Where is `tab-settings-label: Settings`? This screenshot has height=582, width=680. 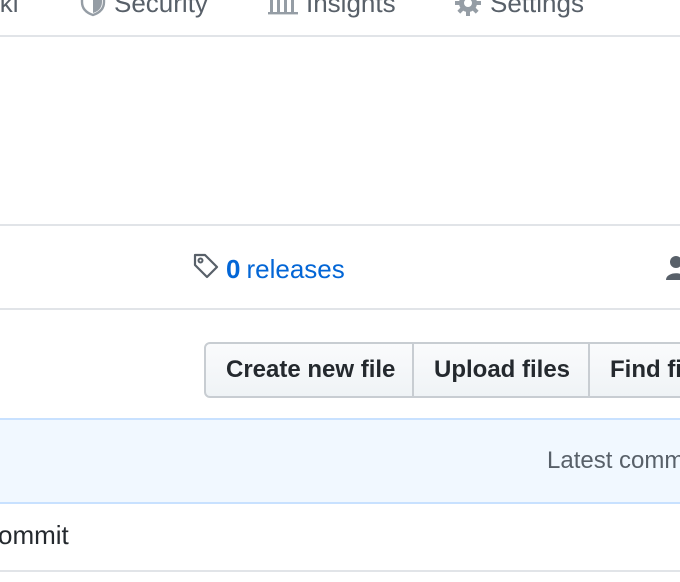 tab-settings-label: Settings is located at coordinates (537, 9).